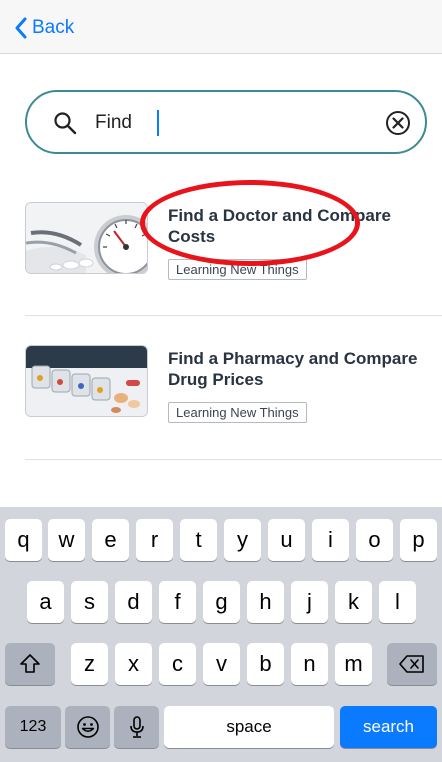  Describe the element at coordinates (33, 727) in the screenshot. I see `numbers-key: 123` at that location.